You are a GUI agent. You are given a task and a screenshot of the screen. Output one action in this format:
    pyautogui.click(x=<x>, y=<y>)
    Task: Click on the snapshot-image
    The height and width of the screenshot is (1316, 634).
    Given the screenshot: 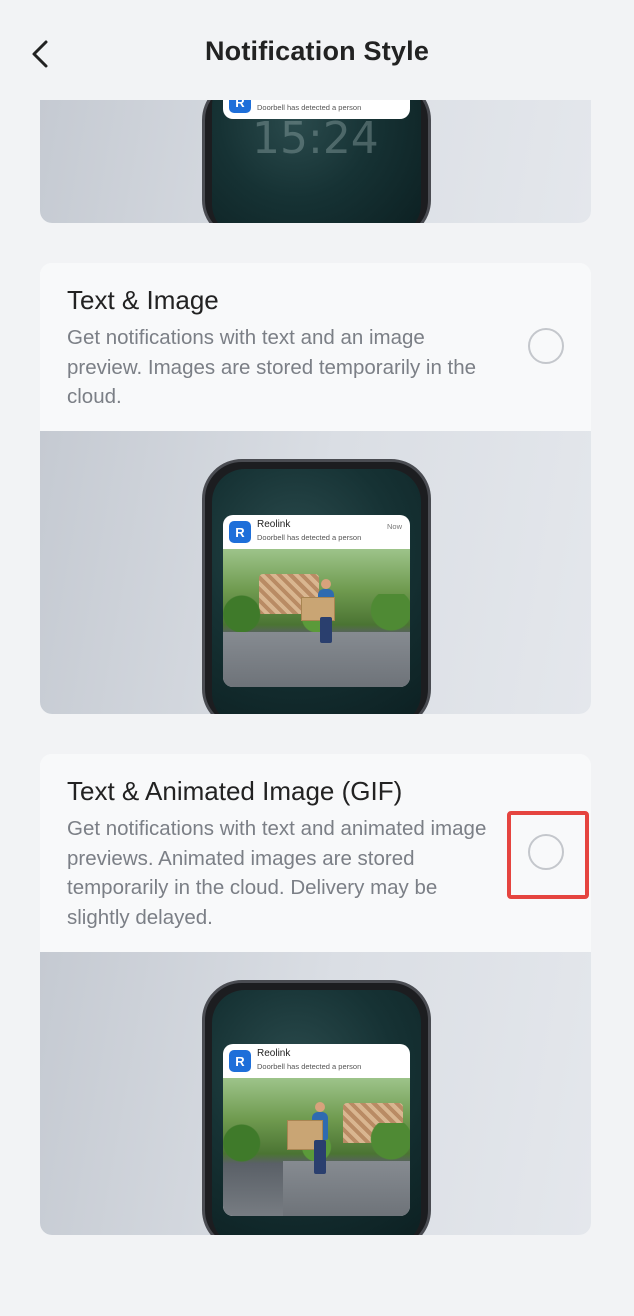 What is the action you would take?
    pyautogui.click(x=316, y=618)
    